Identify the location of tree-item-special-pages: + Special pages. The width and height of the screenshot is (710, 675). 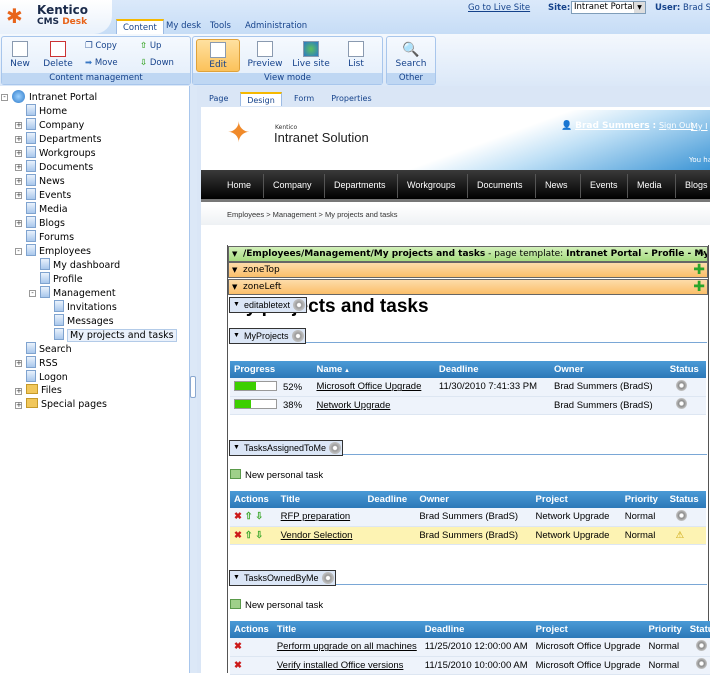
(61, 405).